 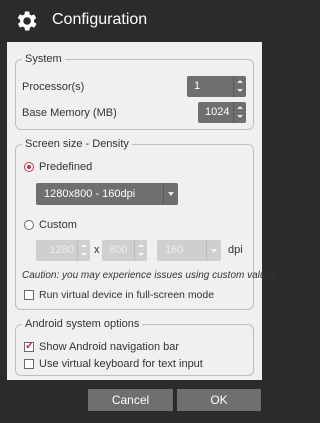 What do you see at coordinates (118, 250) in the screenshot?
I see `custom-height-value: 800` at bounding box center [118, 250].